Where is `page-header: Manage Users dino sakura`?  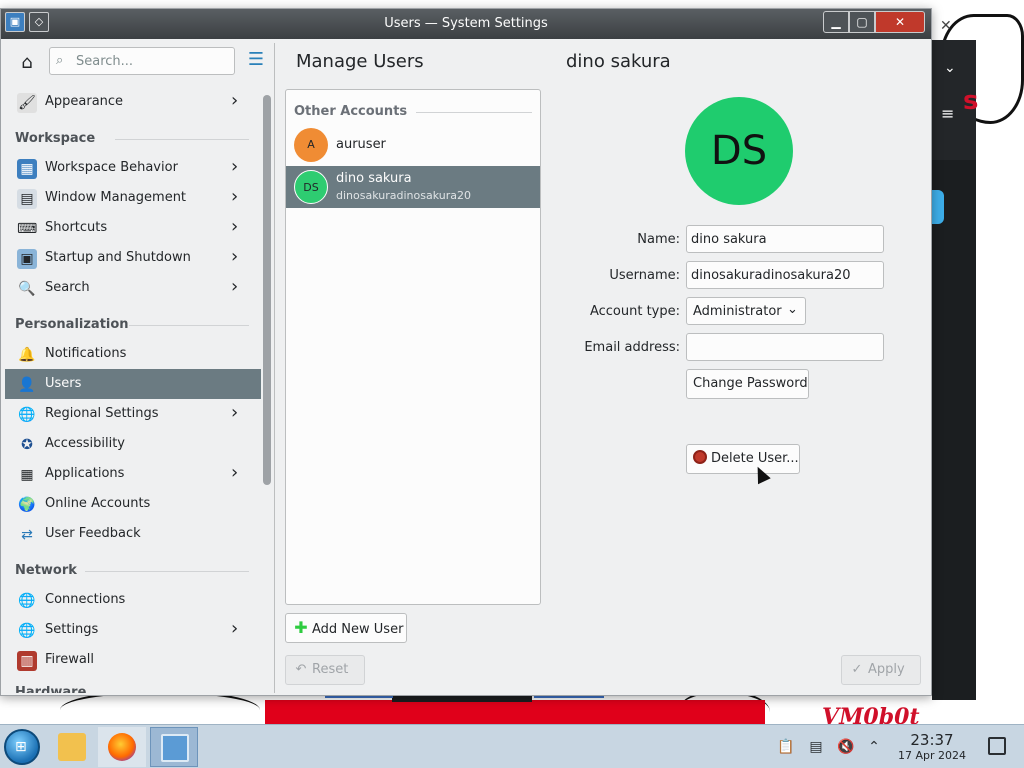
page-header: Manage Users dino sakura is located at coordinates (604, 65).